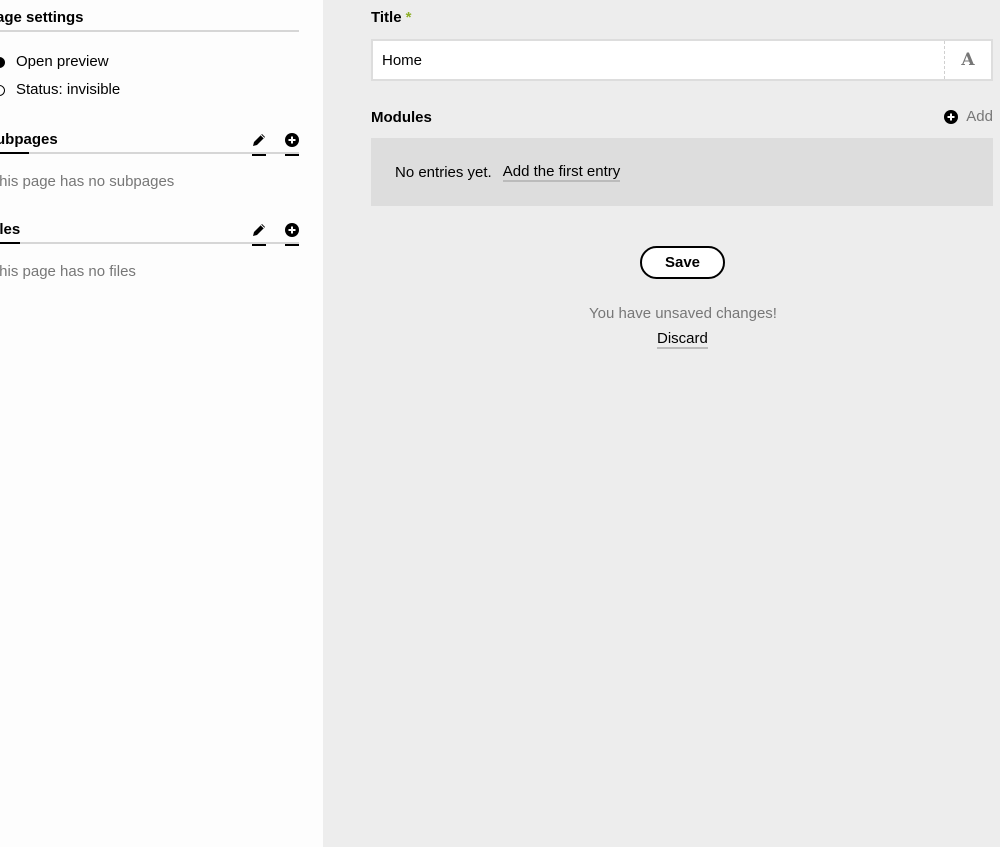  I want to click on open-preview-link: Open preview, so click(54, 62).